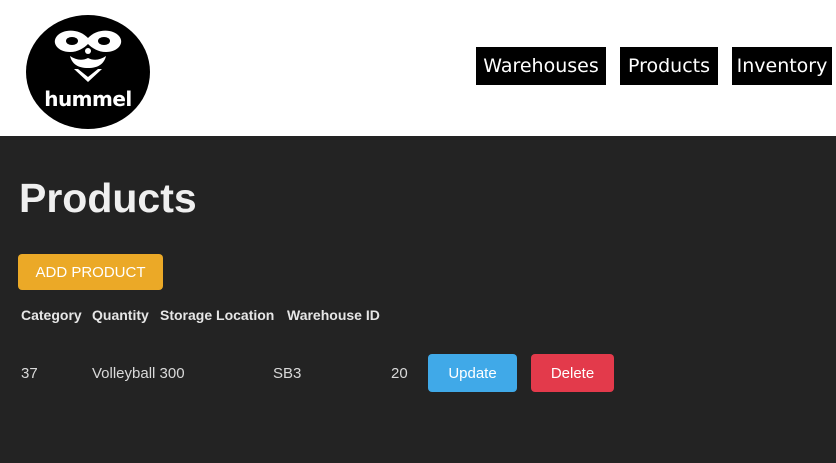 The height and width of the screenshot is (463, 836). I want to click on page-title: Products, so click(108, 198).